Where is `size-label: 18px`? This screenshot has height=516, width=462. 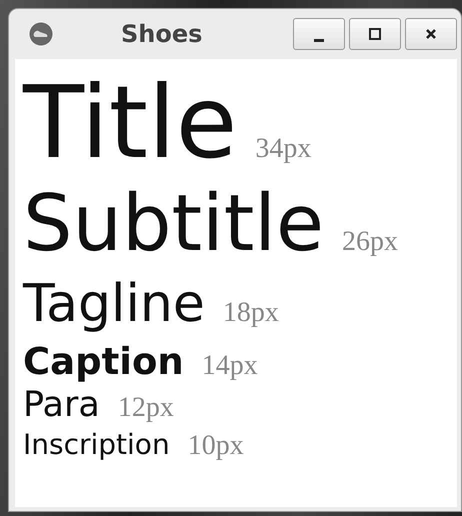
size-label: 18px is located at coordinates (250, 313).